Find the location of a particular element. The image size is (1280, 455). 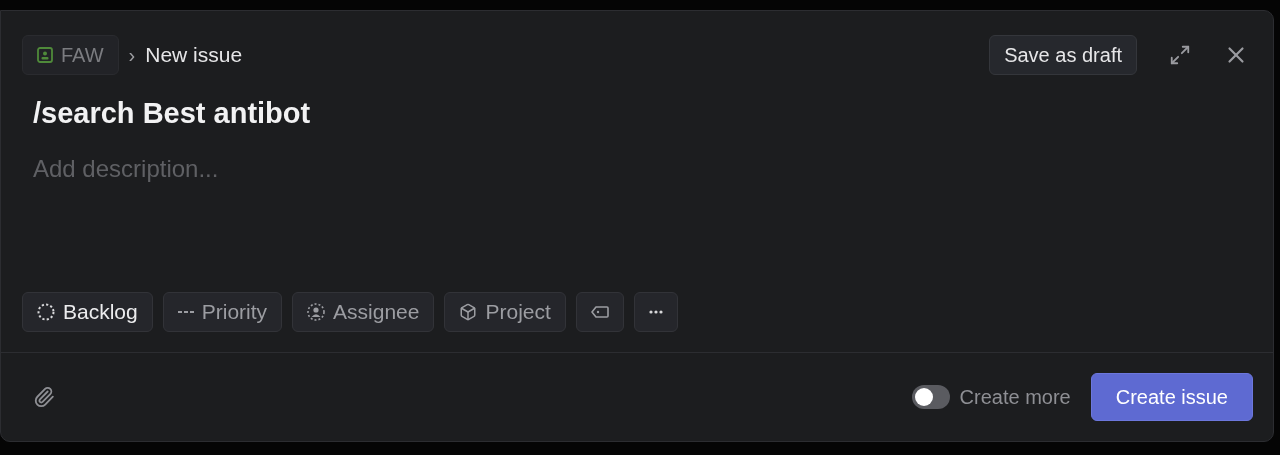

tag-icon is located at coordinates (599, 312).